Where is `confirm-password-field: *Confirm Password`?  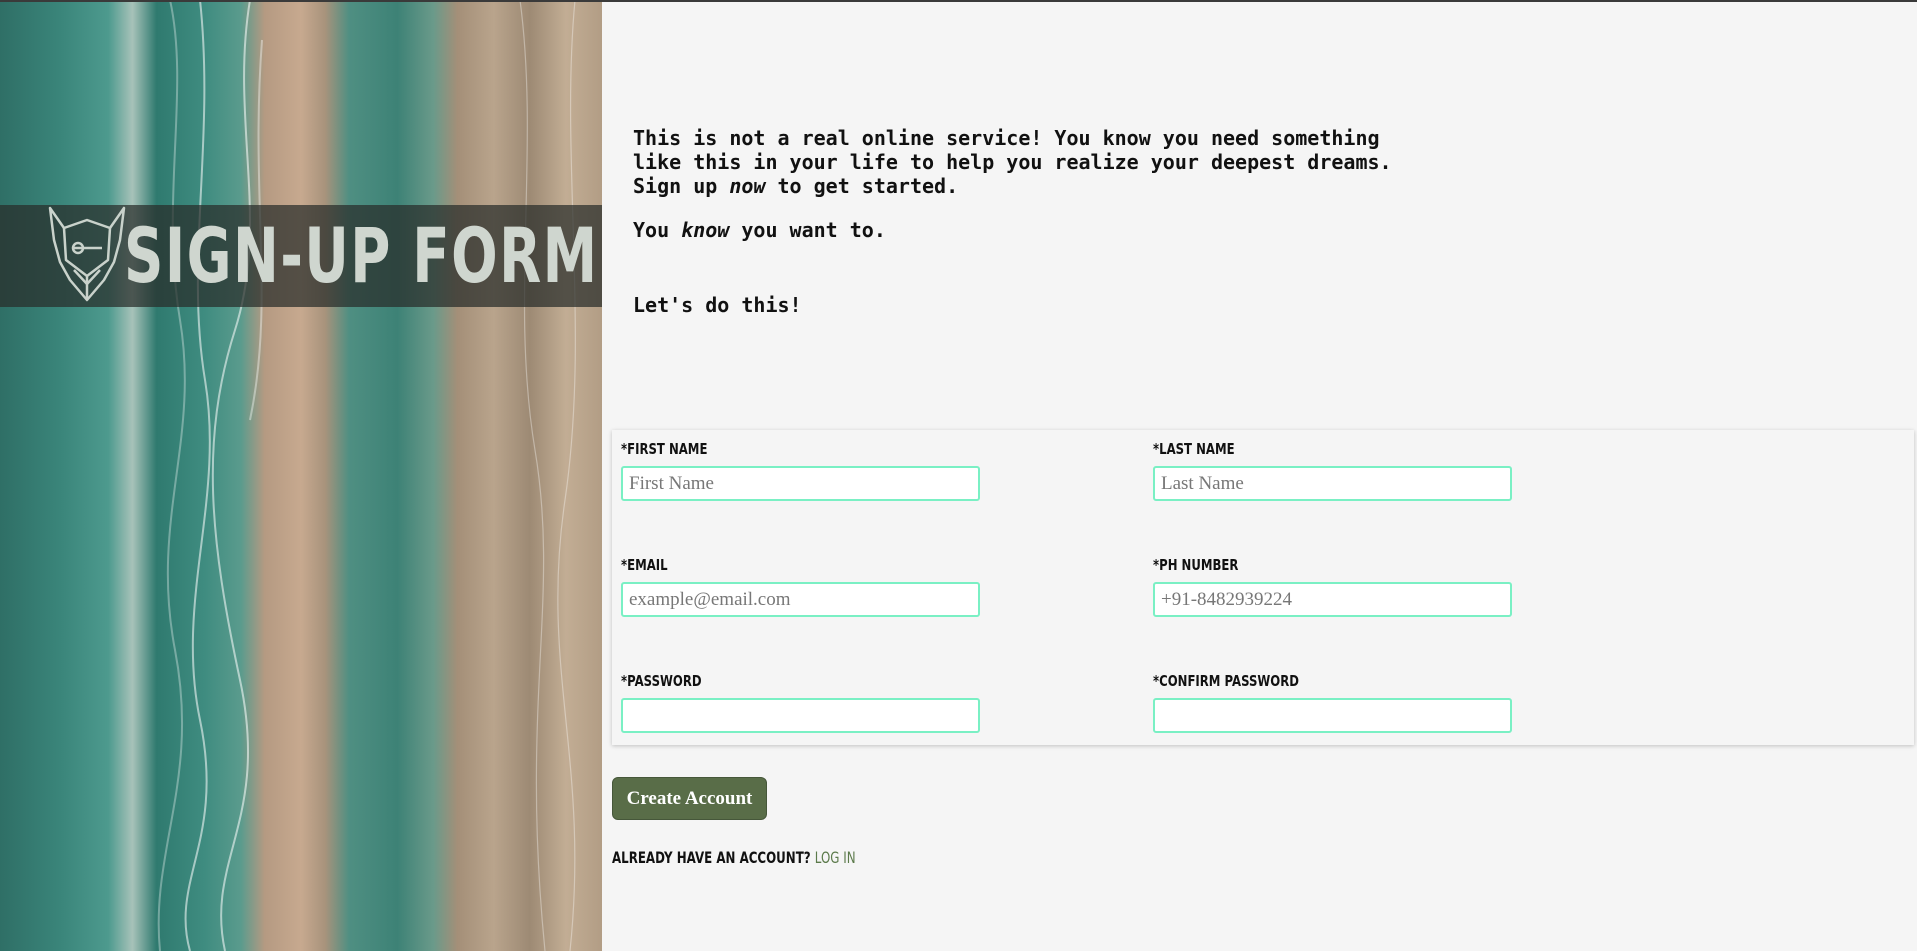
confirm-password-field: *Confirm Password is located at coordinates (1332, 702).